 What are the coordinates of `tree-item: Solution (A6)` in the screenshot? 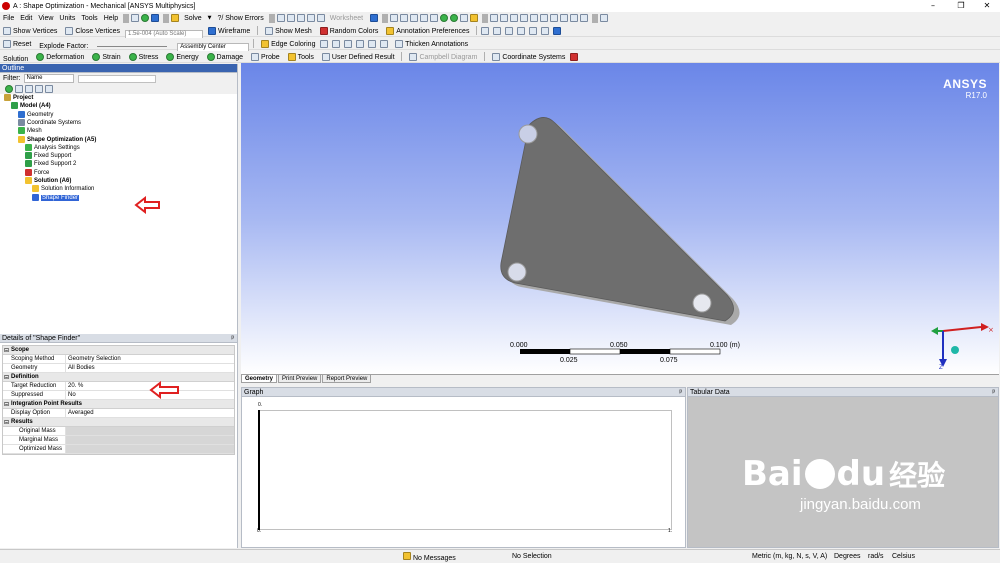 It's located at (48, 181).